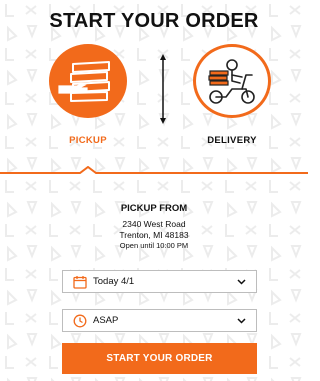 This screenshot has width=320, height=381. Describe the element at coordinates (114, 281) in the screenshot. I see `date-value: Today 4/1` at that location.